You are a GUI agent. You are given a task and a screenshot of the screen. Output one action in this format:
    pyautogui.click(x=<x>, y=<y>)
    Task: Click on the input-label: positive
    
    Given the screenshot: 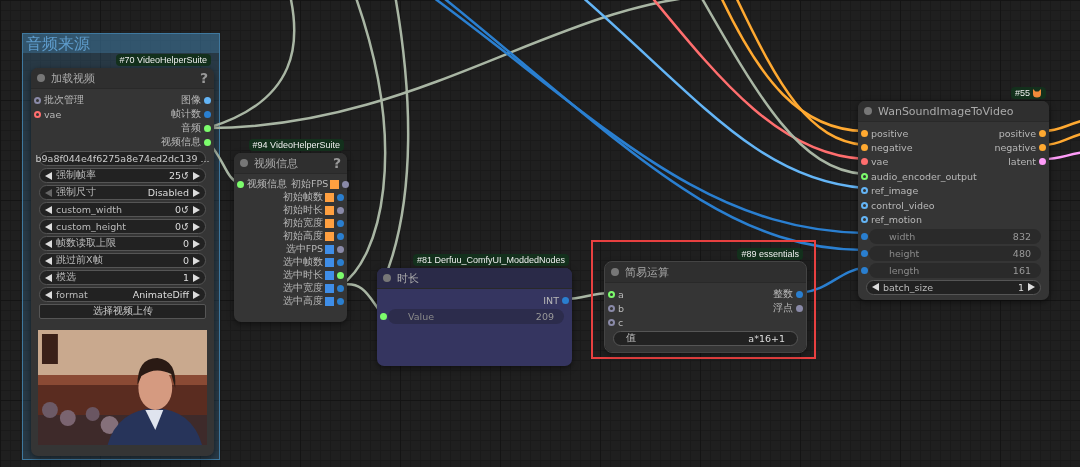 What is the action you would take?
    pyautogui.click(x=890, y=133)
    